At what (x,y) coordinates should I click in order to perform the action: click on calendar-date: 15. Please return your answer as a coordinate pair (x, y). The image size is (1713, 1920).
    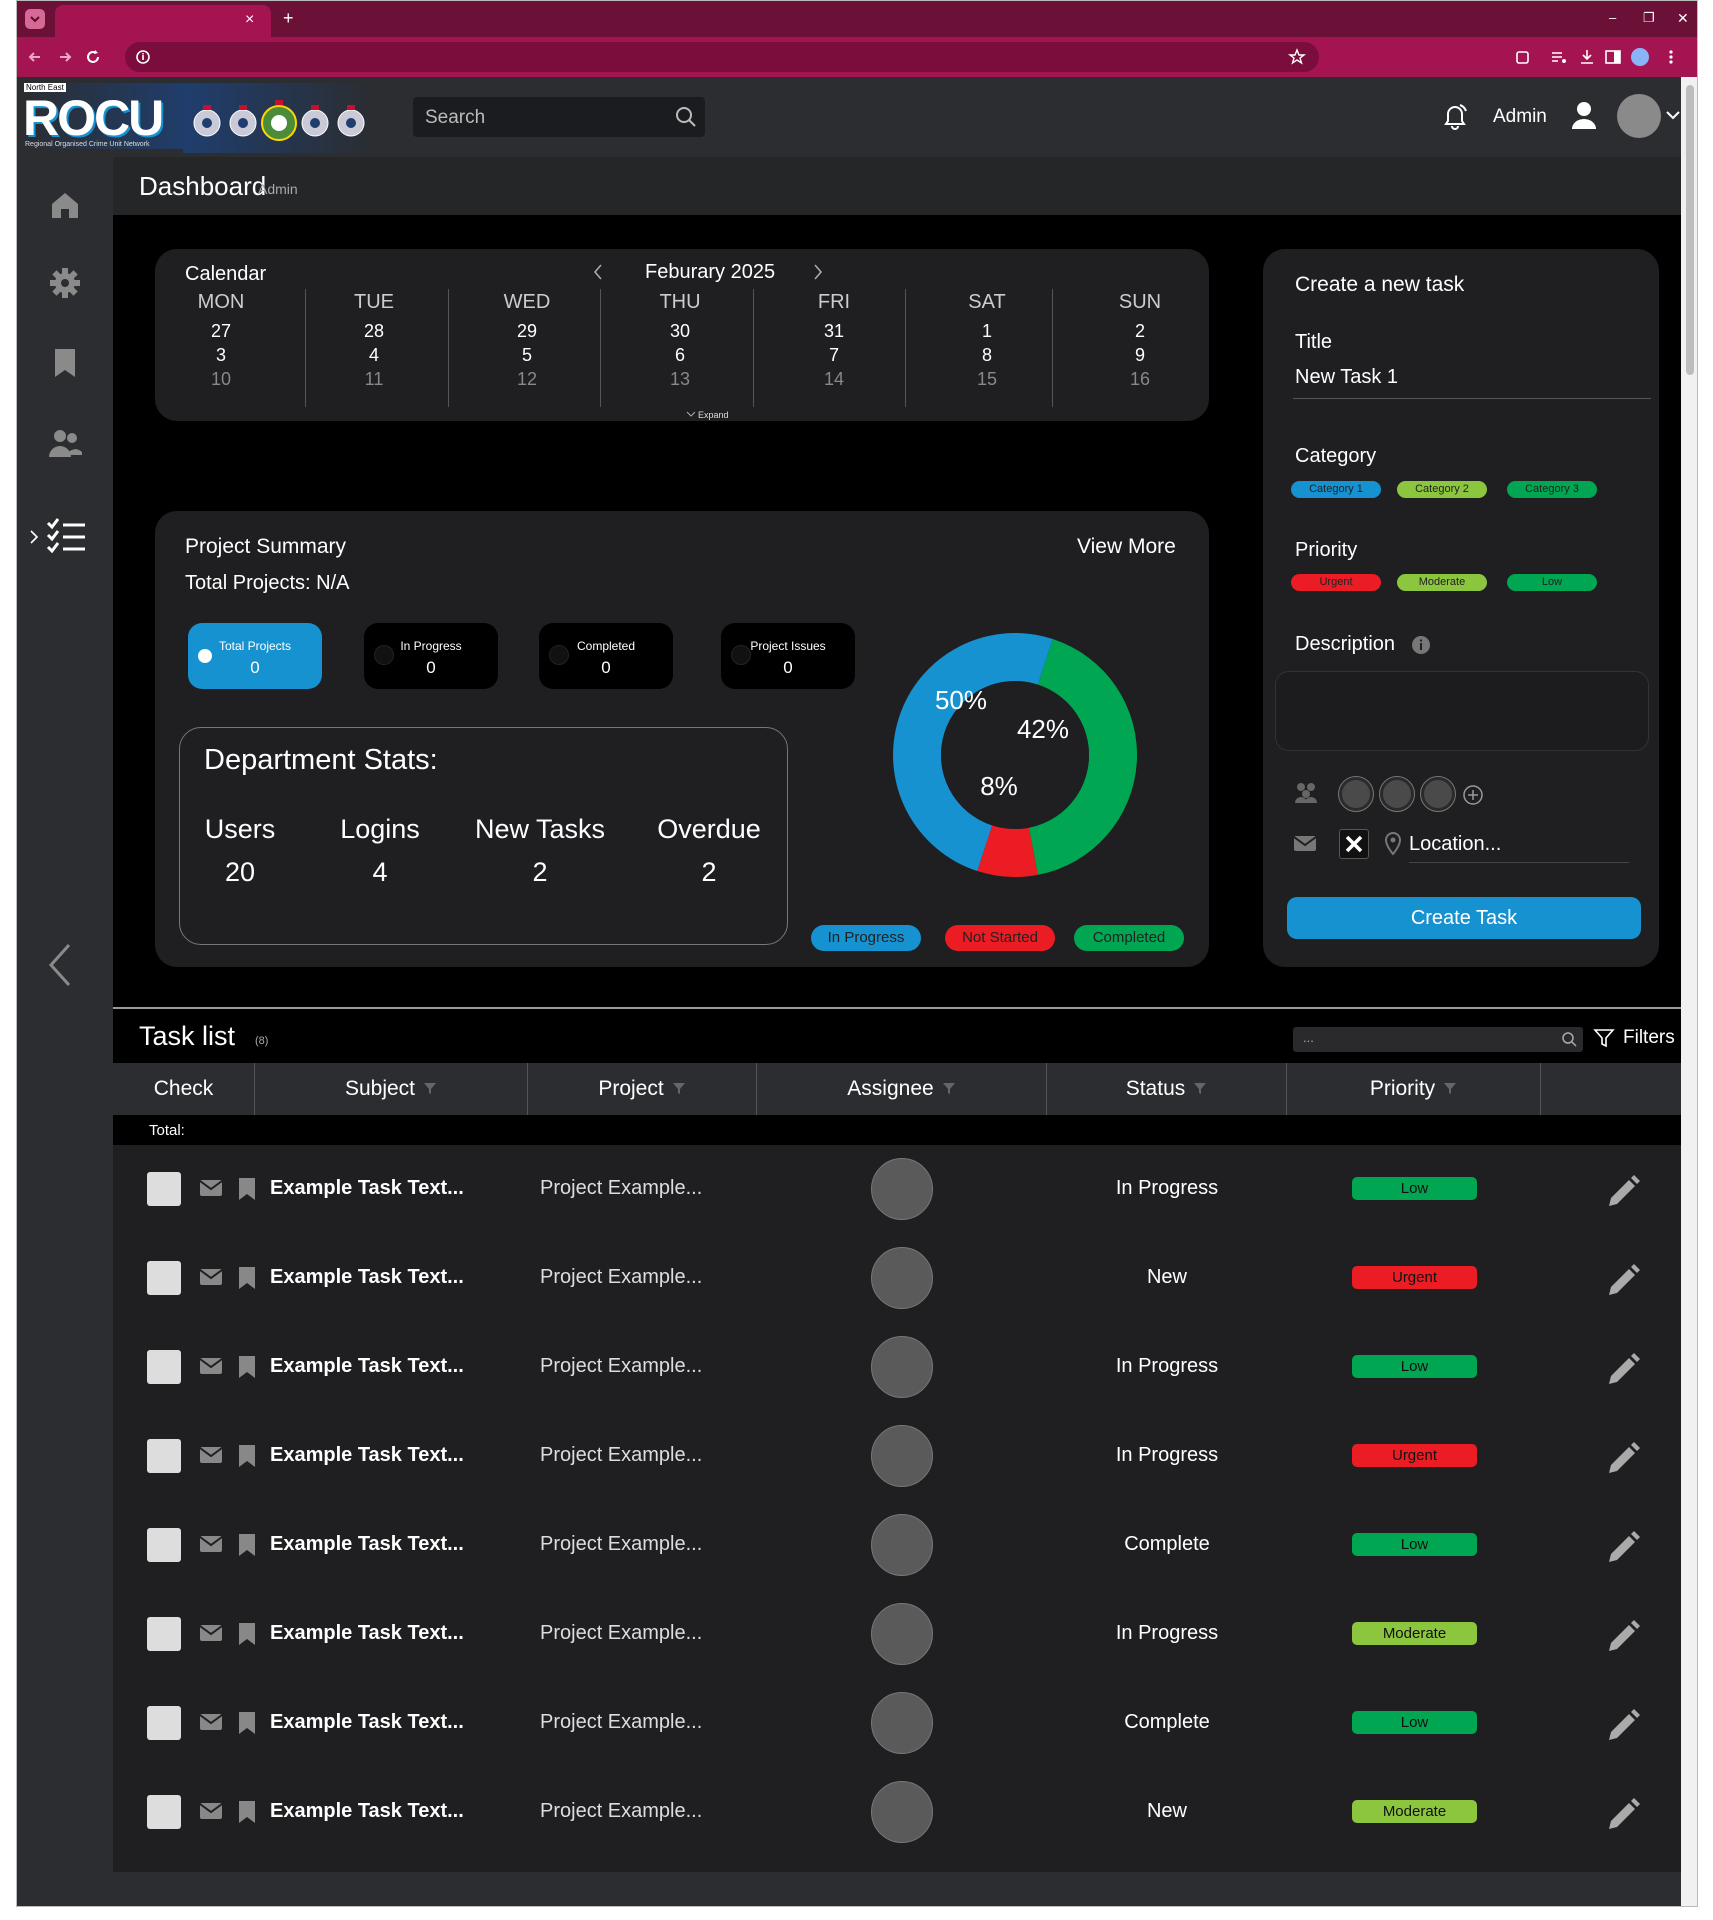
    Looking at the image, I should click on (987, 379).